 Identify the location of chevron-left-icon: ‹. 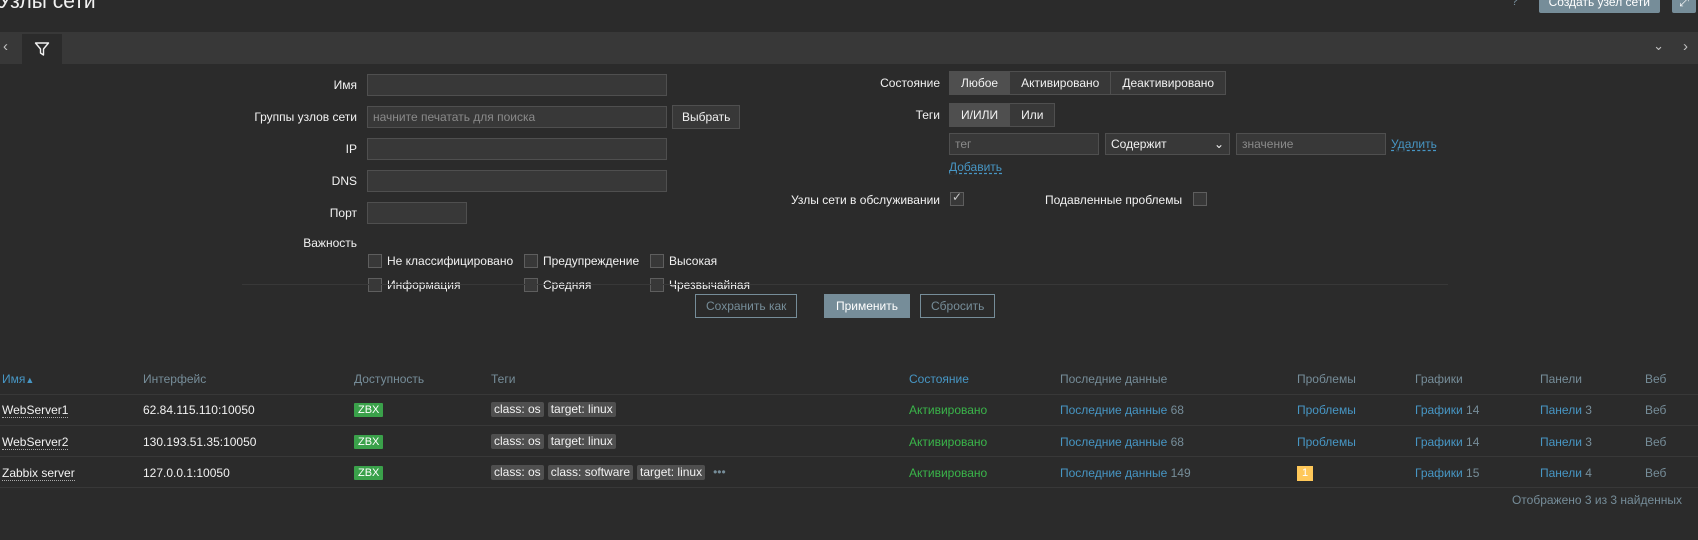
(5, 46).